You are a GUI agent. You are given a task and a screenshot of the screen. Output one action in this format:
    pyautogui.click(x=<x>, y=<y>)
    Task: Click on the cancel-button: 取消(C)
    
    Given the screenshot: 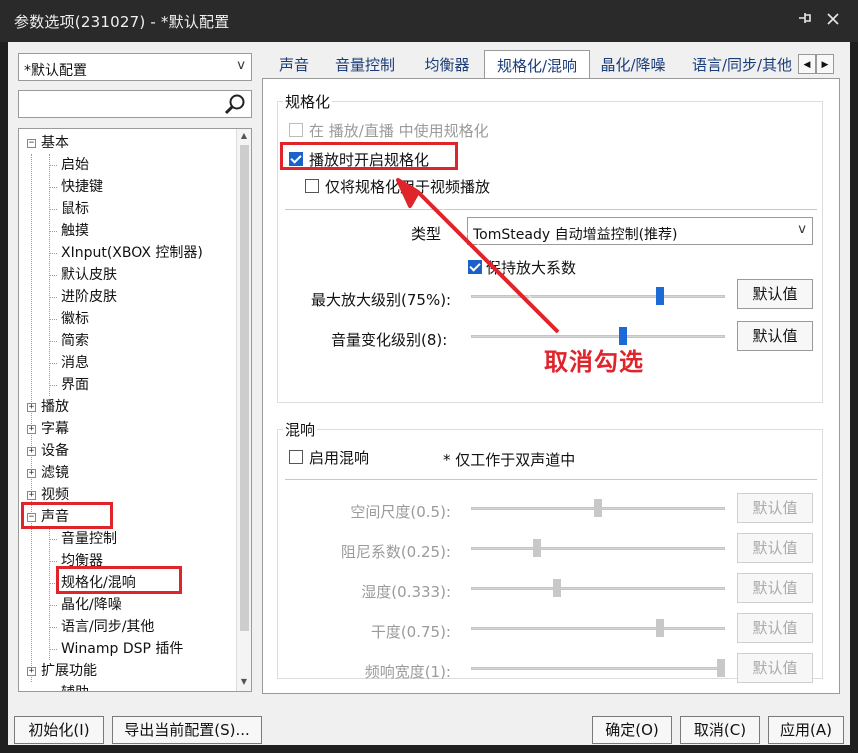 What is the action you would take?
    pyautogui.click(x=720, y=730)
    